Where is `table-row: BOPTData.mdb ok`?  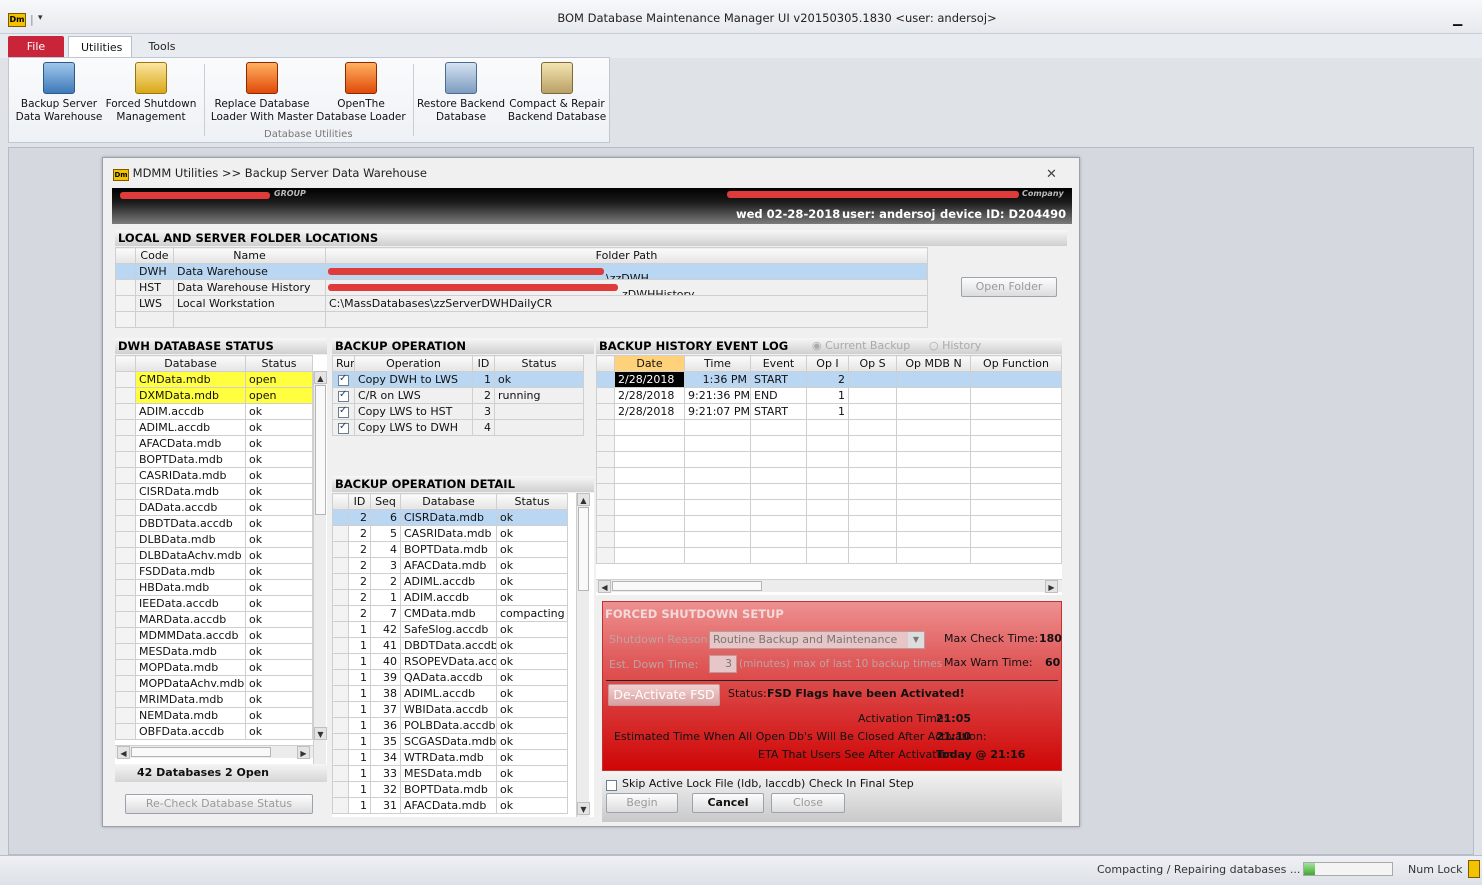
table-row: BOPTData.mdb ok is located at coordinates (214, 459).